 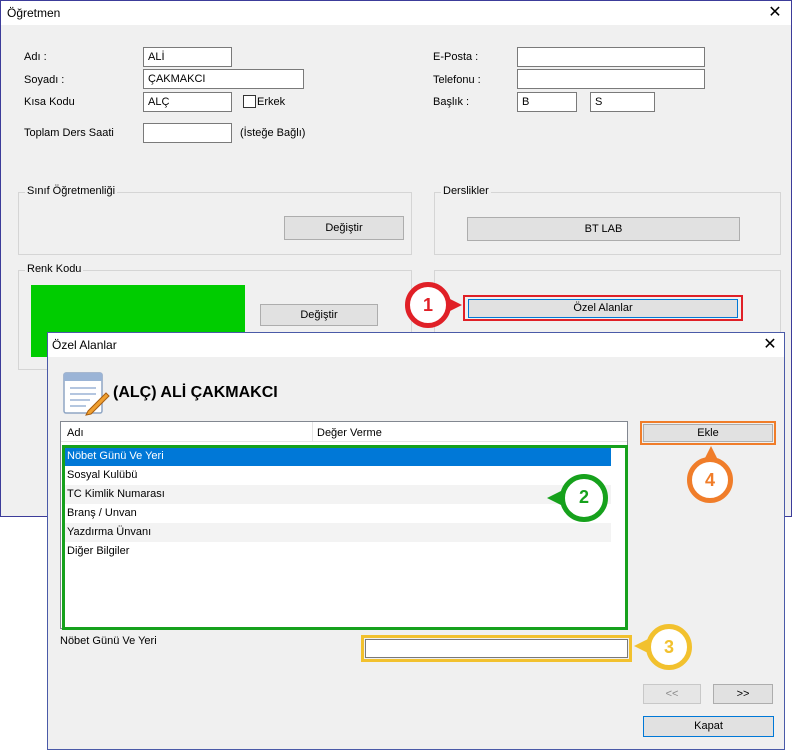 I want to click on surname-label: Soyadı :, so click(x=44, y=80).